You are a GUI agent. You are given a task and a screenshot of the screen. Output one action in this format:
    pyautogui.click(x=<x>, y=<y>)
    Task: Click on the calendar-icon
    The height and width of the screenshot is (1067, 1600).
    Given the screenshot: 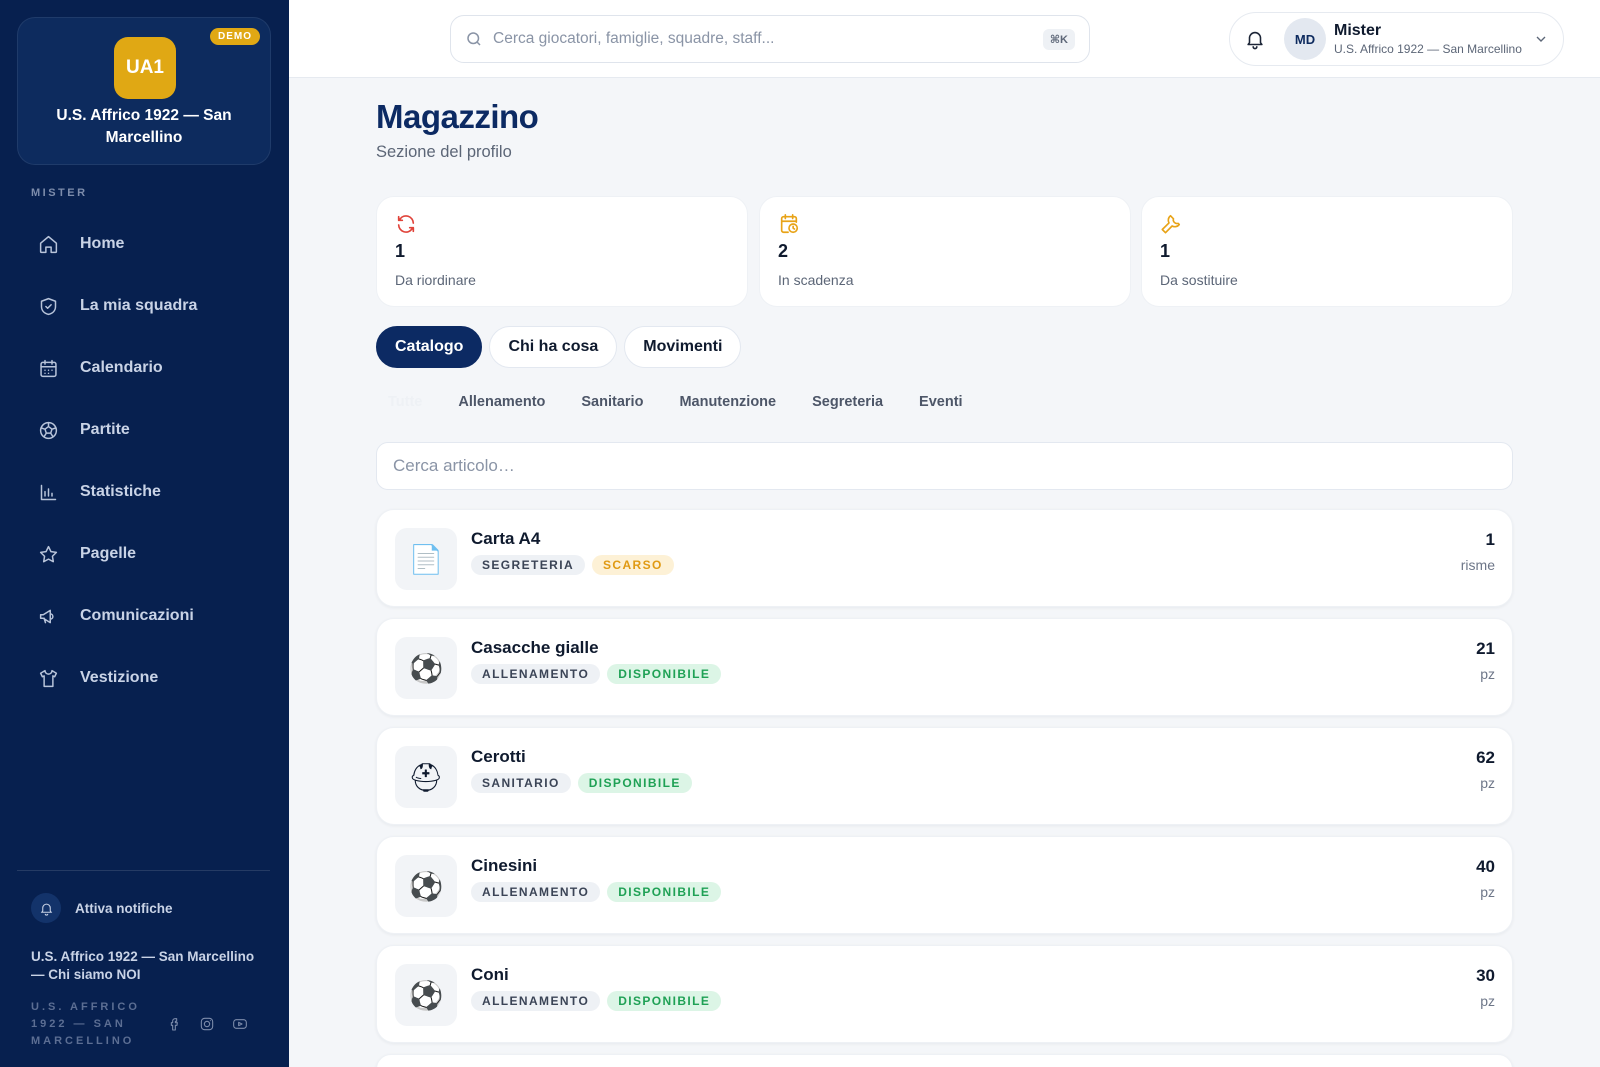 What is the action you would take?
    pyautogui.click(x=48, y=368)
    